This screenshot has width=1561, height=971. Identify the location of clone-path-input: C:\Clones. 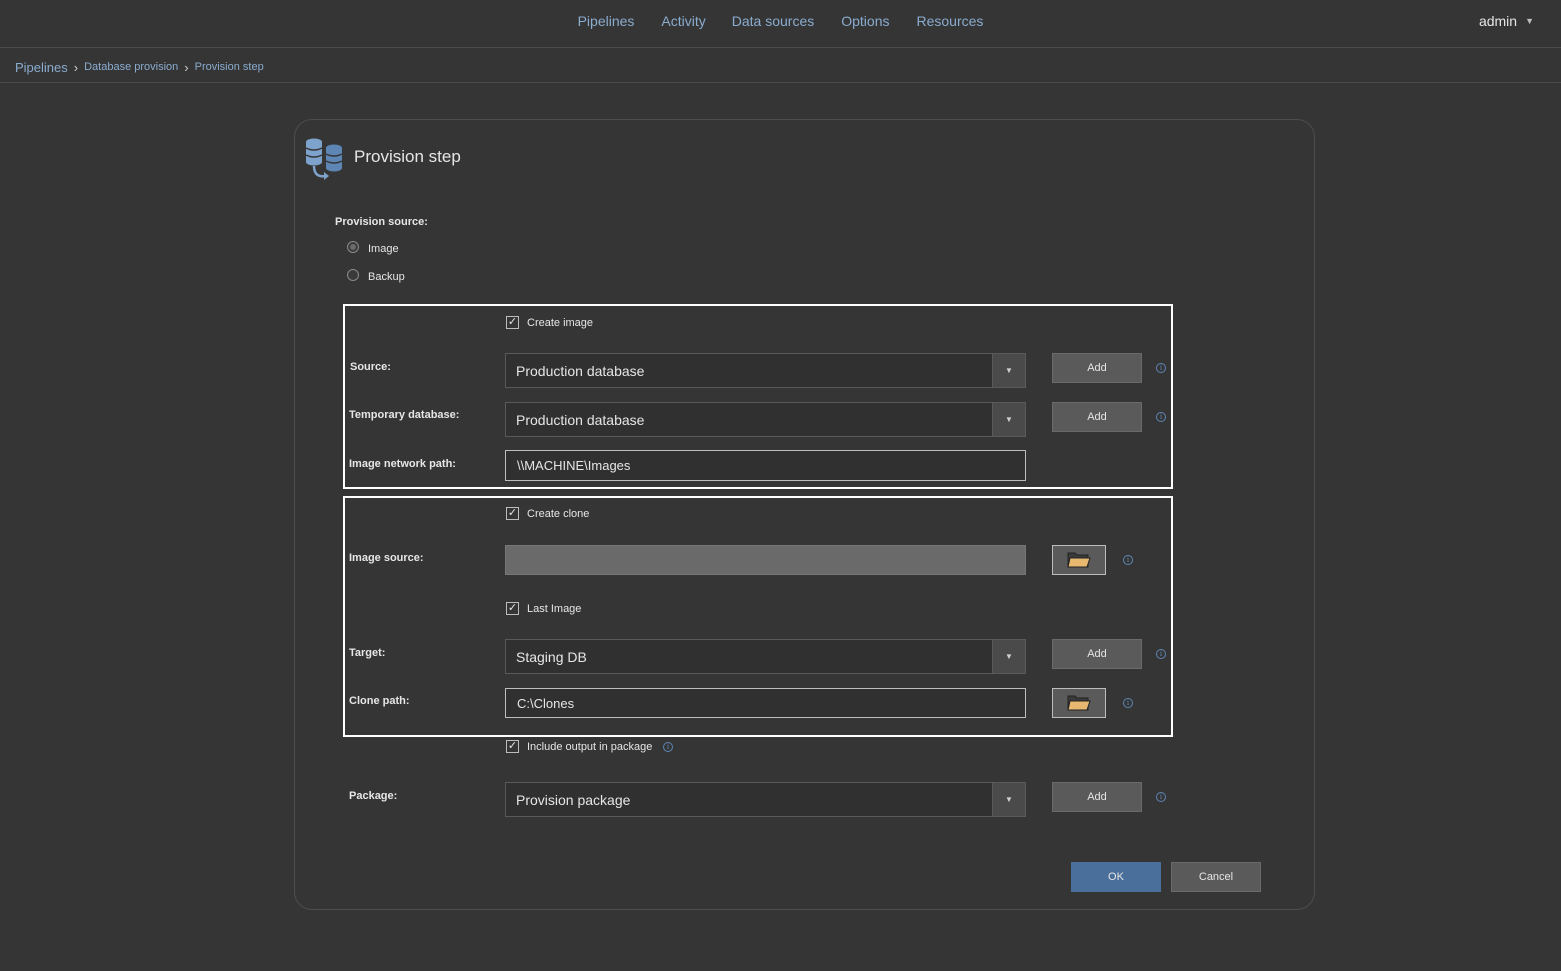
(765, 703).